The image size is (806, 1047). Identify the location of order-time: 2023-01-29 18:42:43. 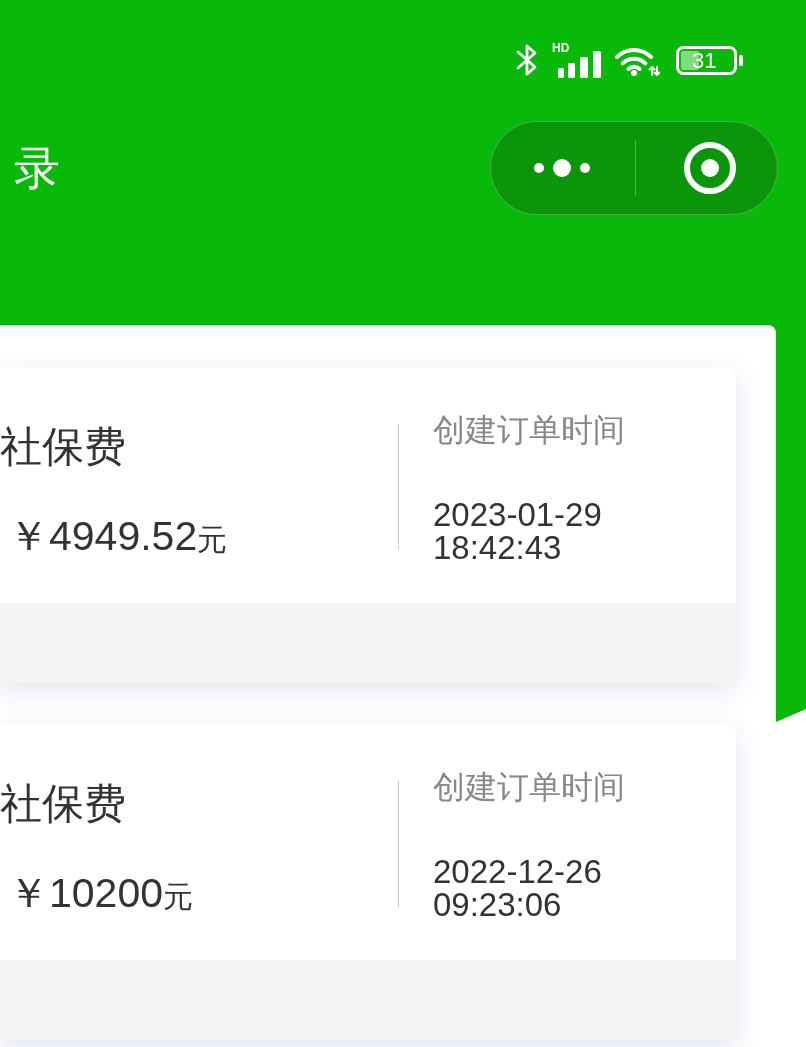
(518, 531).